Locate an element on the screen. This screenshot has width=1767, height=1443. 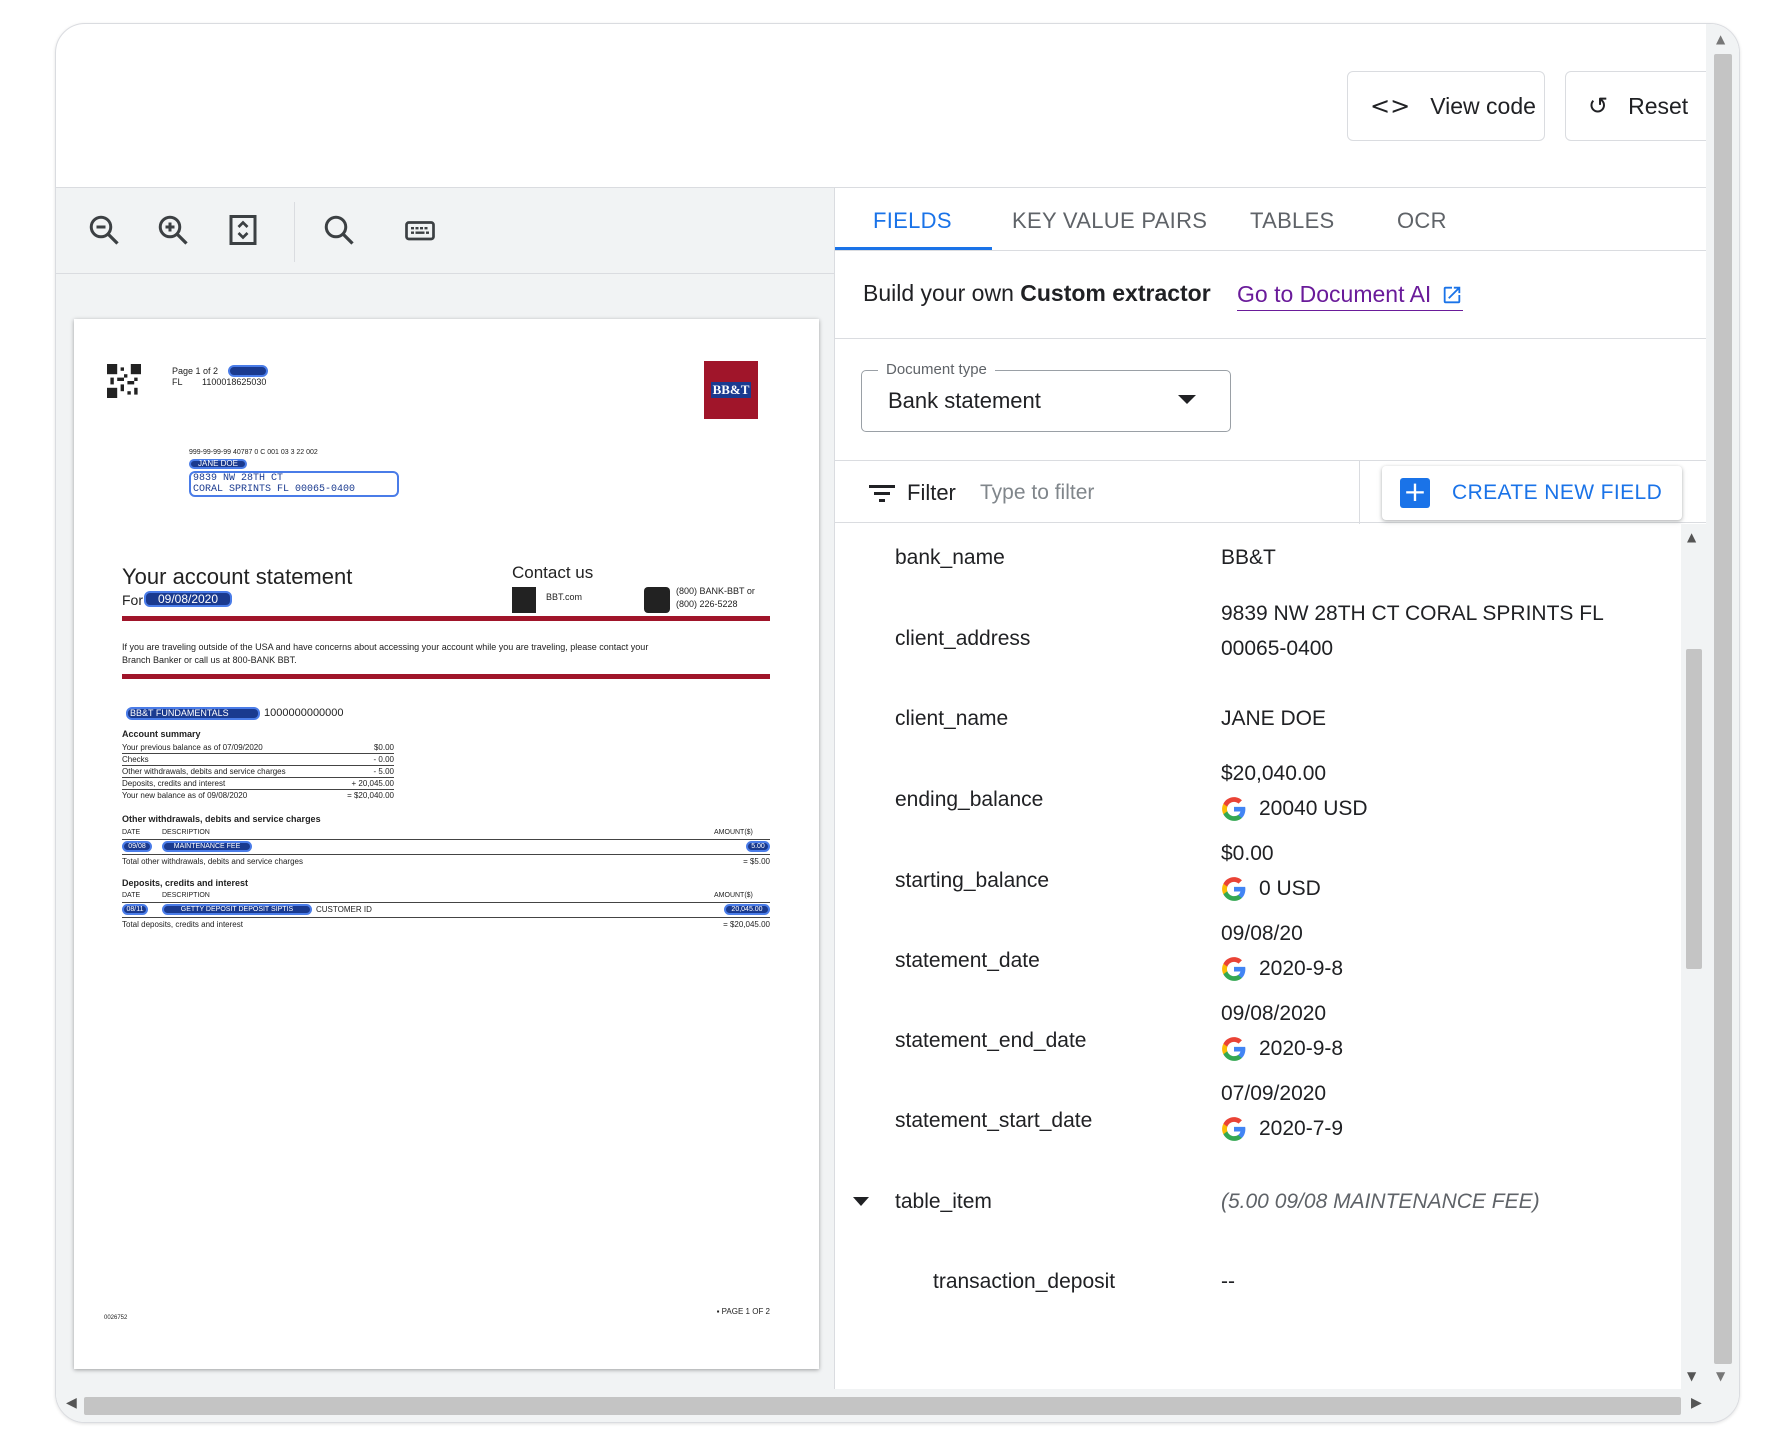
normalized-value: 2020-7-9 is located at coordinates (1431, 1128).